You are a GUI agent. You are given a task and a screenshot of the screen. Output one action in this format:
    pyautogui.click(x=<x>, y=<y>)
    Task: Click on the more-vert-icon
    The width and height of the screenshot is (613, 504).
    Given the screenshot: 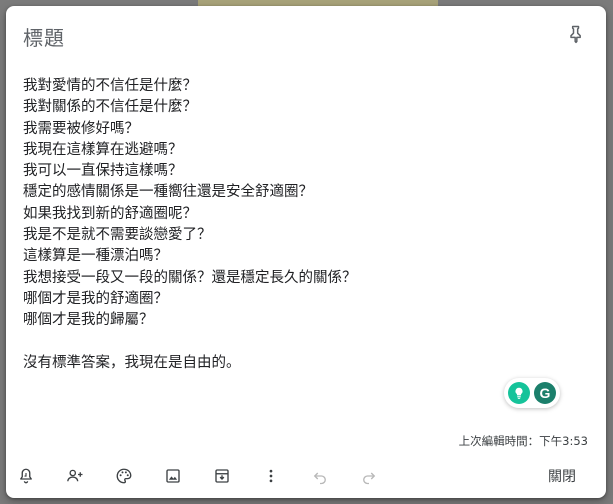 What is the action you would take?
    pyautogui.click(x=271, y=476)
    